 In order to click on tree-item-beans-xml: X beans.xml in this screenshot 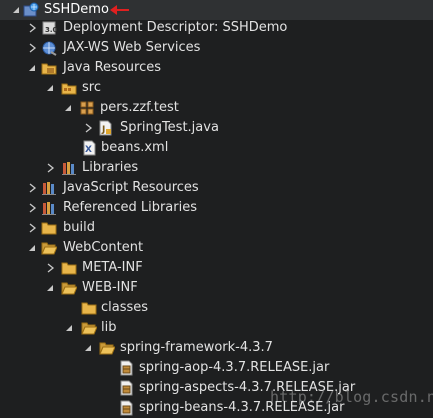, I will do `click(216, 148)`.